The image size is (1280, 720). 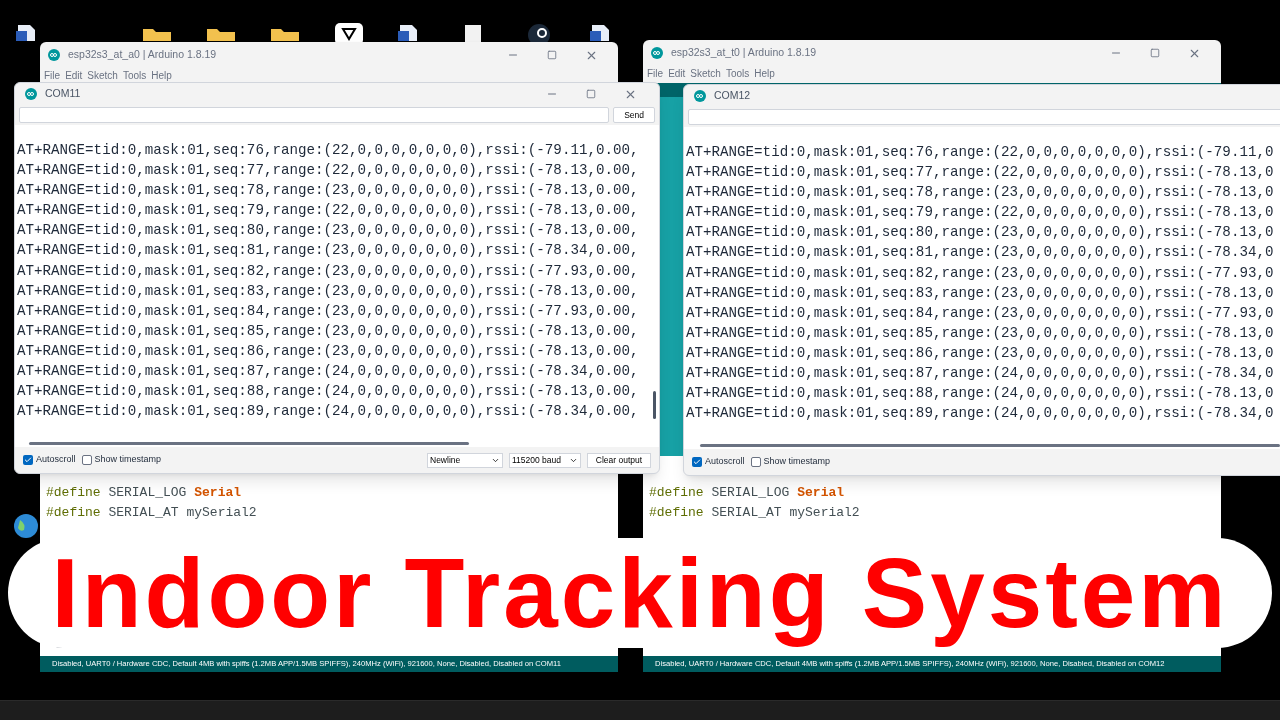 I want to click on output-line: AT+RANGE=tid:0,mask:01,seq:86,range:(23,0,0,0,0,0,0,0),rssi:(-78.13,0, so click(x=979, y=353).